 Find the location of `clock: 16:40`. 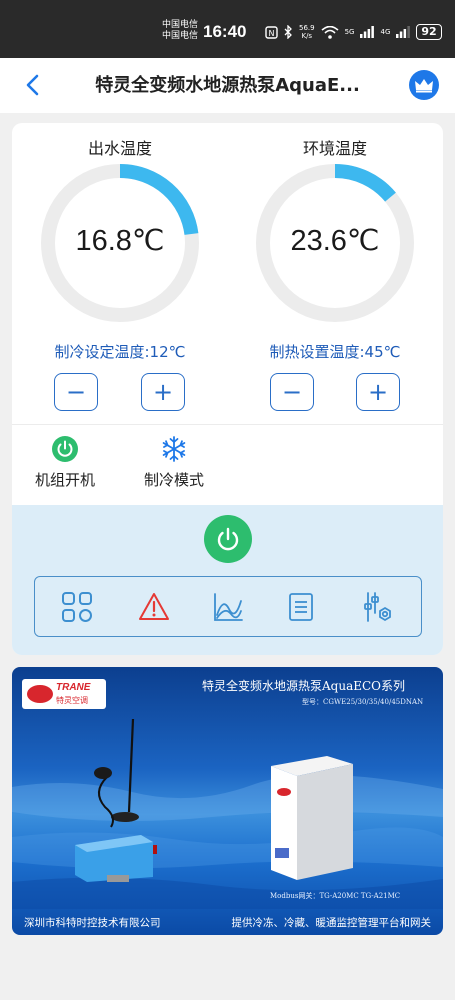

clock: 16:40 is located at coordinates (225, 31).